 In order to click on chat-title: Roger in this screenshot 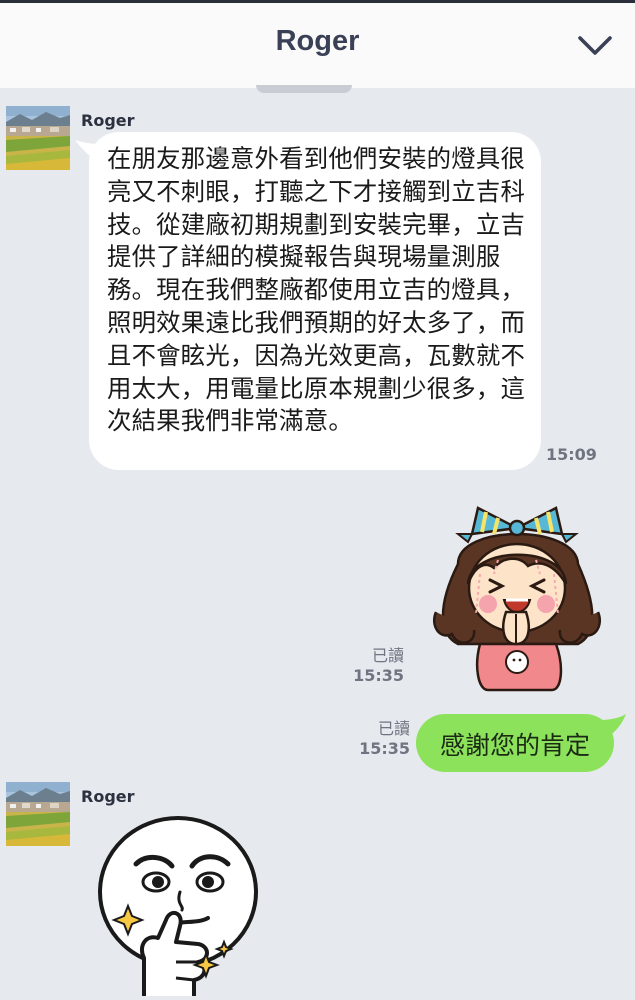, I will do `click(317, 41)`.